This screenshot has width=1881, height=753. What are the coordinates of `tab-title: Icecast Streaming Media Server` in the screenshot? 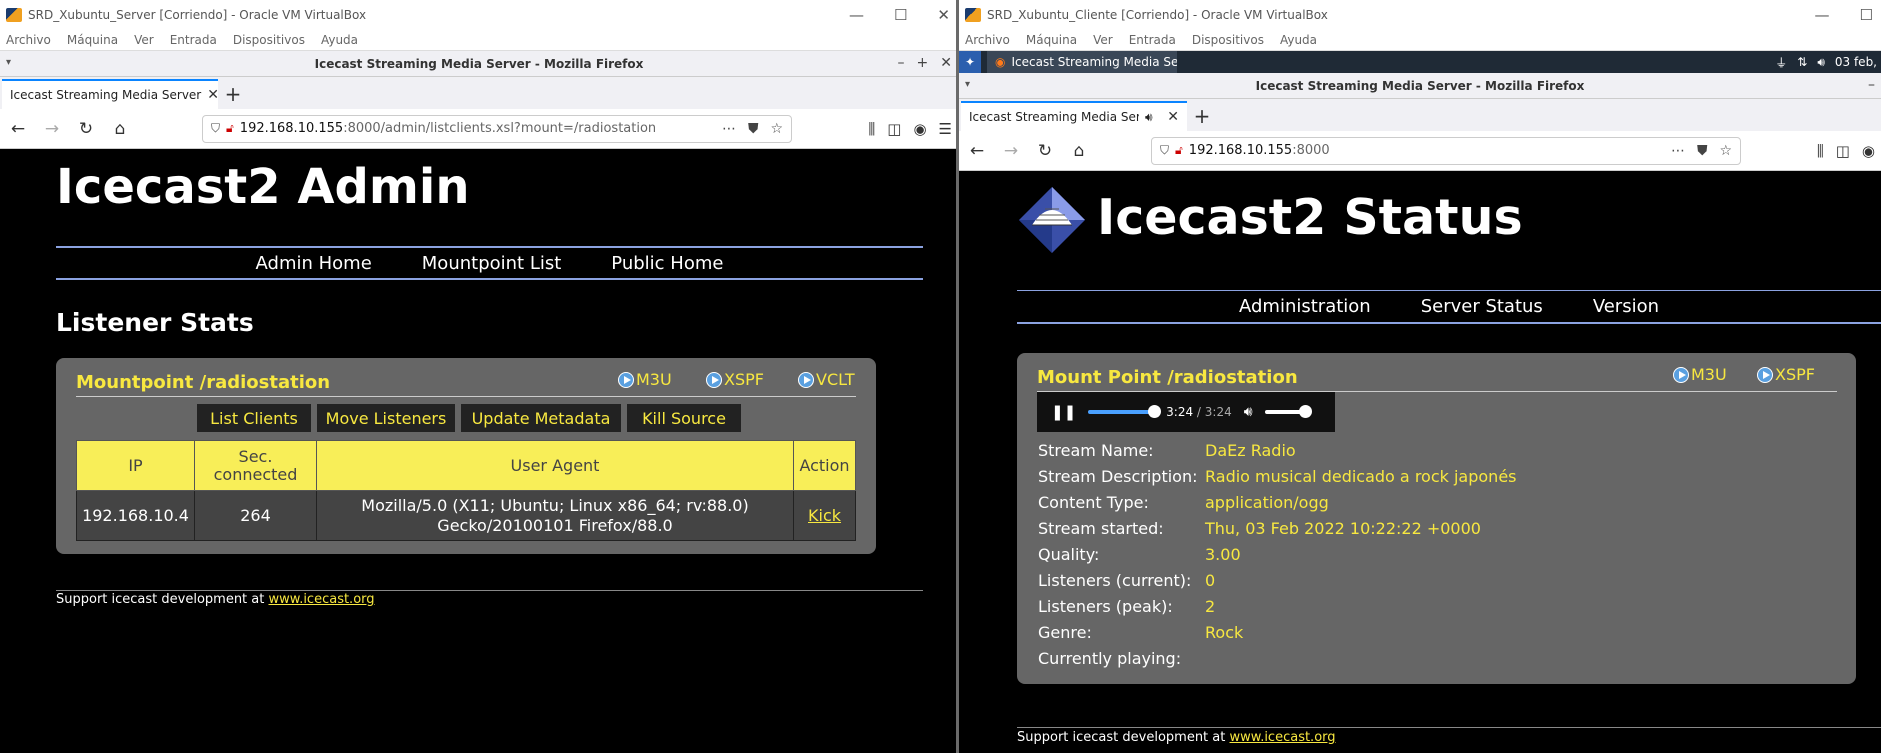 It's located at (106, 95).